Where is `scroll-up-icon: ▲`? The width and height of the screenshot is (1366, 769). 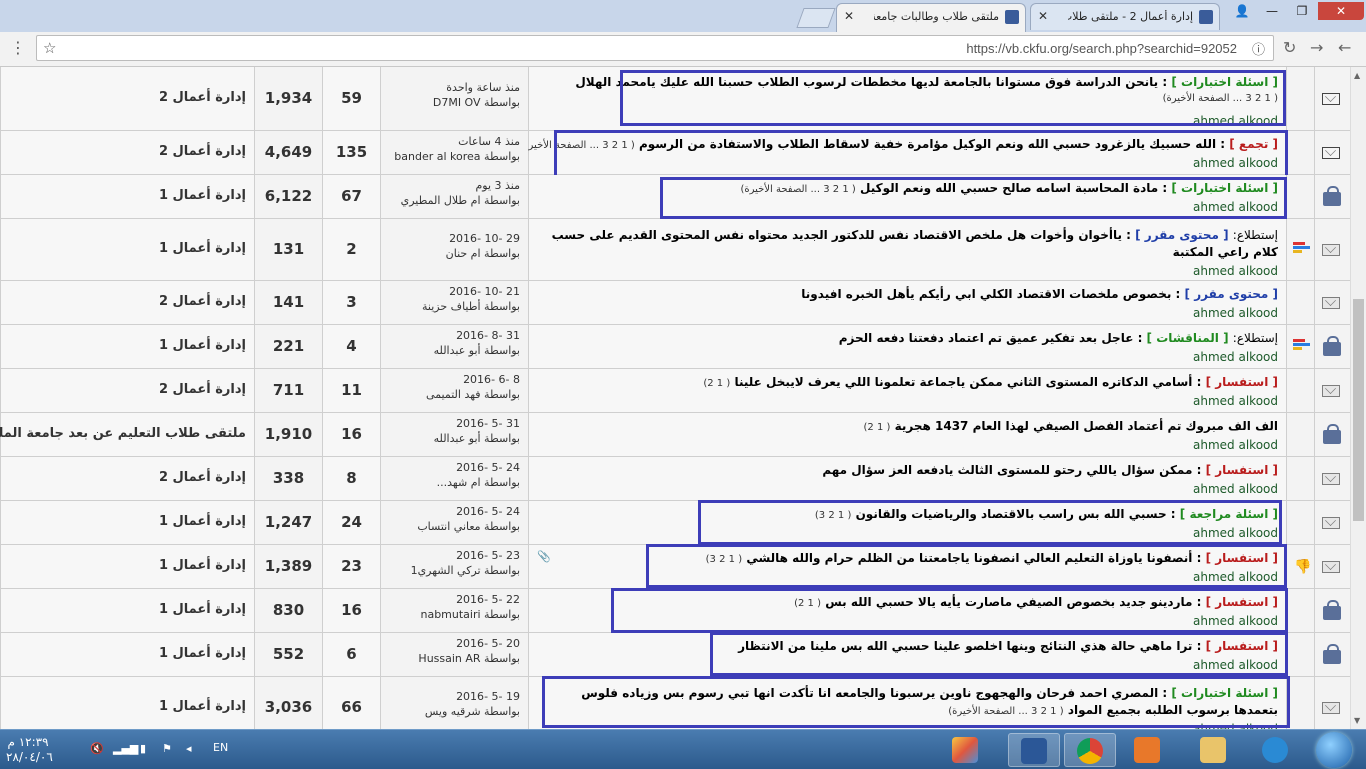
scroll-up-icon: ▲ is located at coordinates (1357, 75).